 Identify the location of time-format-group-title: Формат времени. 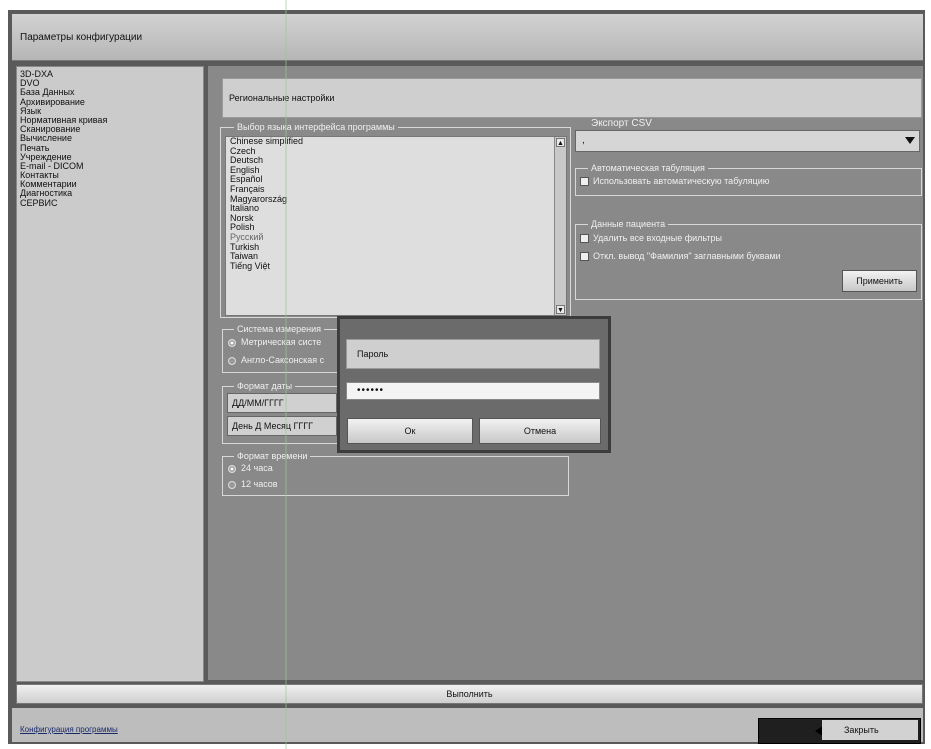
(272, 456).